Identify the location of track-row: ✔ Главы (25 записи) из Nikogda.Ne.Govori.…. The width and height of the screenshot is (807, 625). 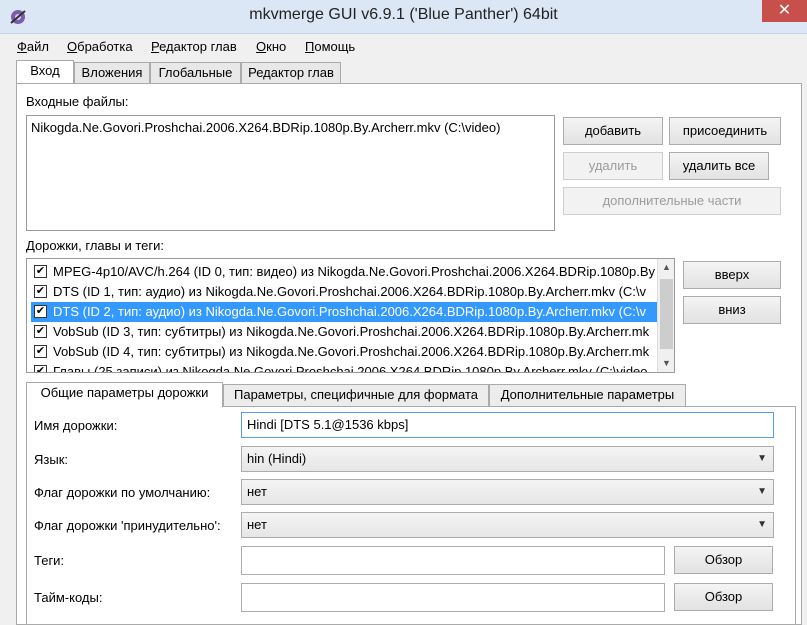
(346, 367).